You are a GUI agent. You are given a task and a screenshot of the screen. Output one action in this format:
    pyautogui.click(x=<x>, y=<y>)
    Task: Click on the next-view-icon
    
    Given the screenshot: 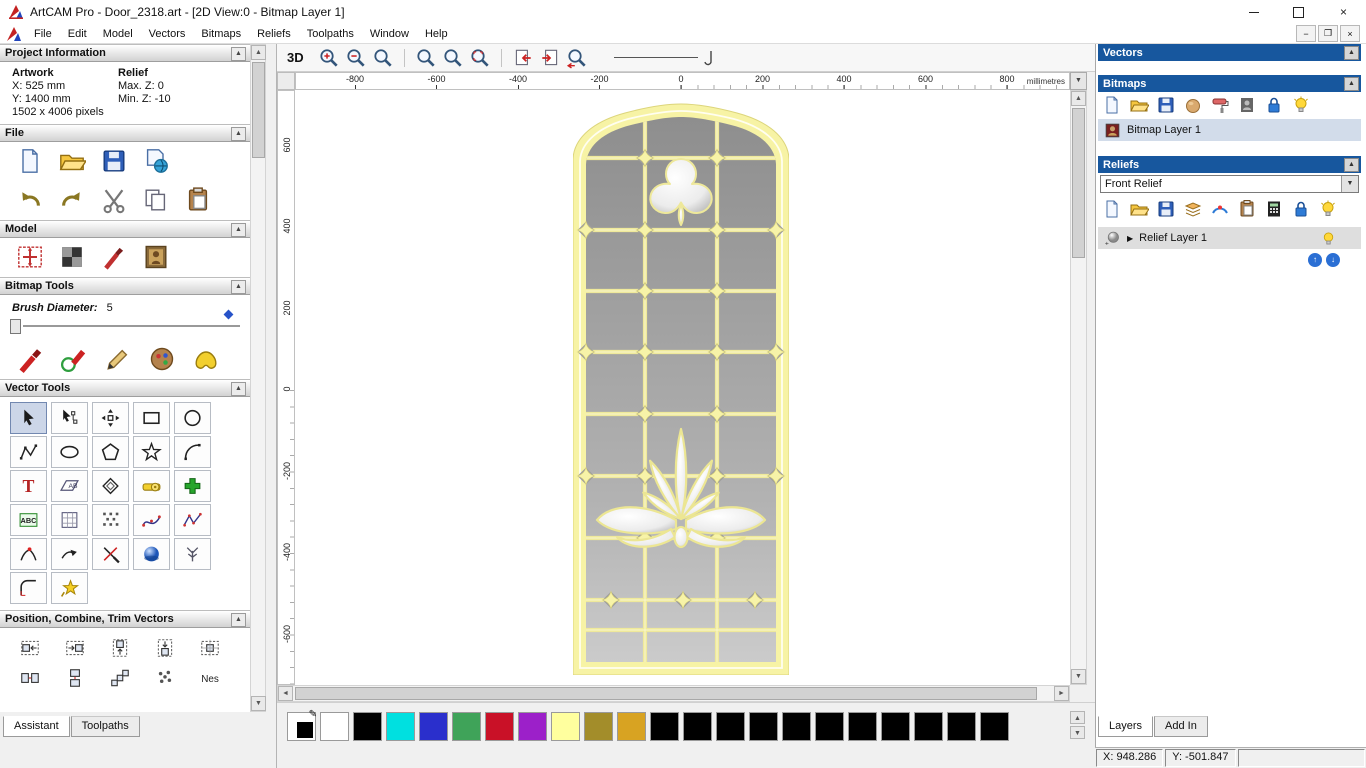 What is the action you would take?
    pyautogui.click(x=550, y=58)
    